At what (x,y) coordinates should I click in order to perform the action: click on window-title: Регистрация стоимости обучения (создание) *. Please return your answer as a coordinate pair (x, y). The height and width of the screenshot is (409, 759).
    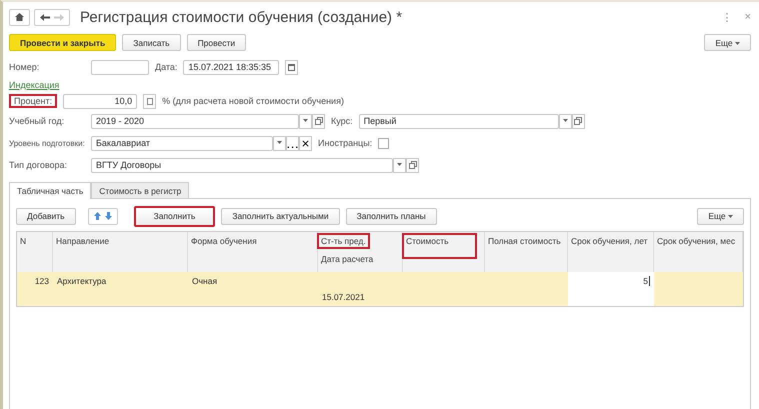
    Looking at the image, I should click on (242, 17).